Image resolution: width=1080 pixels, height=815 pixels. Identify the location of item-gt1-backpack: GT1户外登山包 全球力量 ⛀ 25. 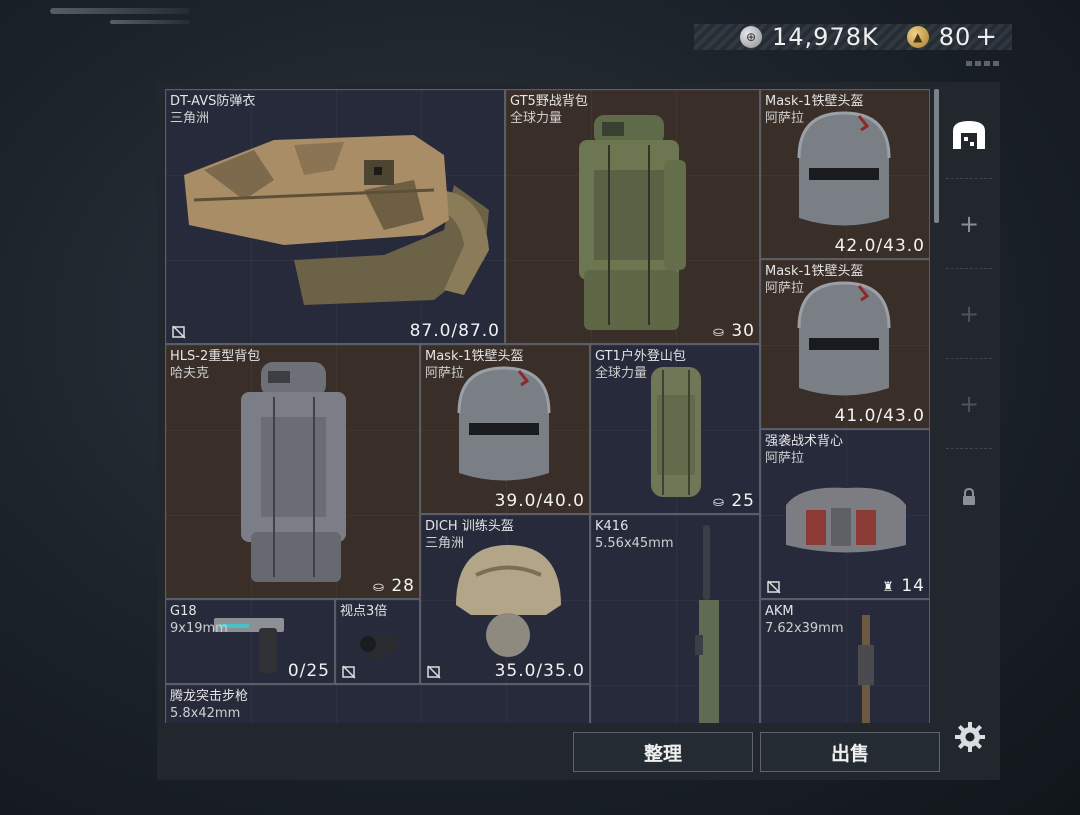
(675, 429).